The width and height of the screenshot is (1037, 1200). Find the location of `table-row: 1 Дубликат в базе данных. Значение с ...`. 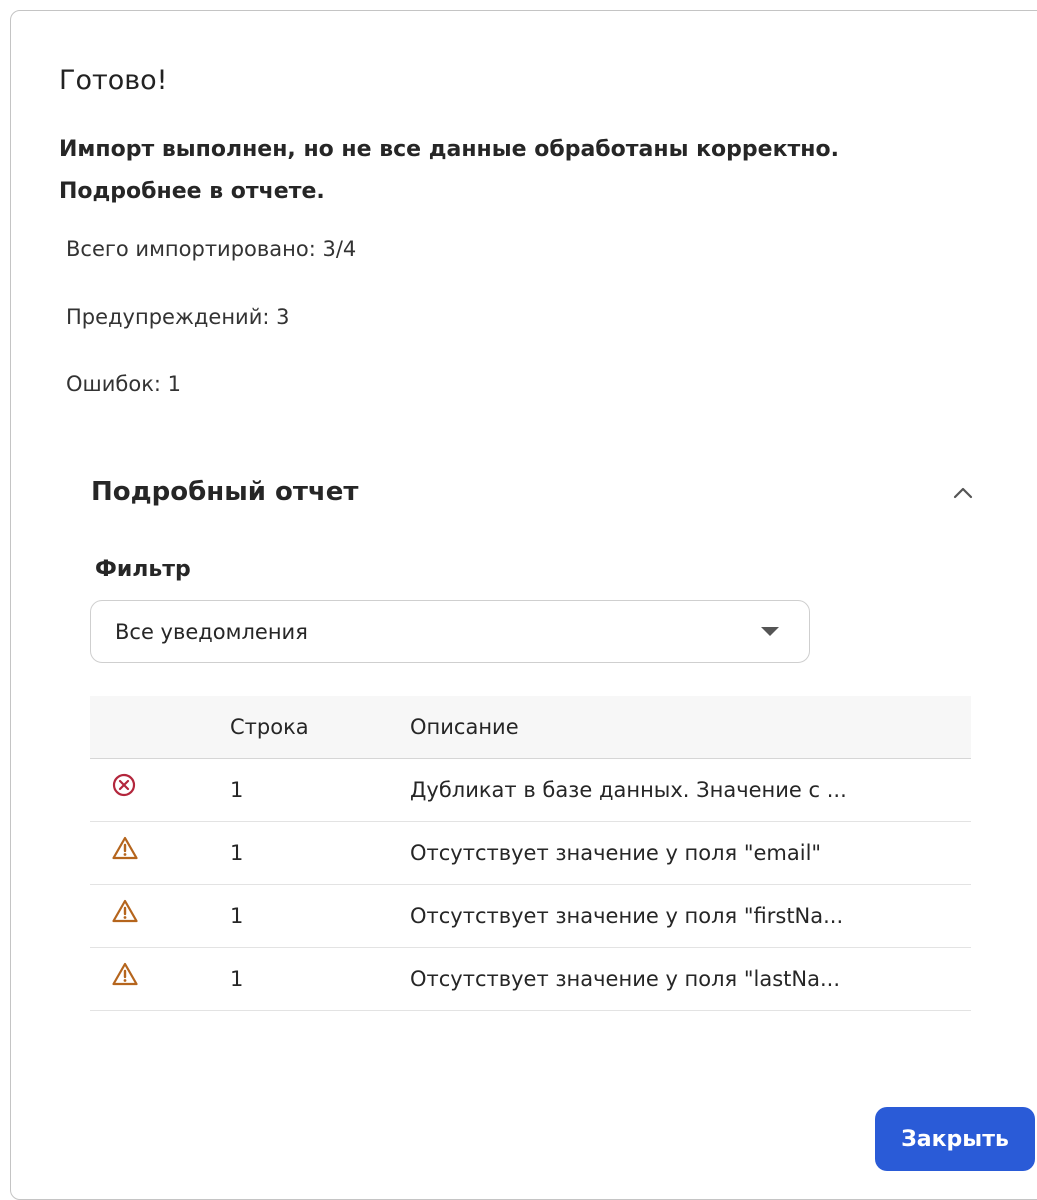

table-row: 1 Дубликат в базе данных. Значение с ... is located at coordinates (530, 789).